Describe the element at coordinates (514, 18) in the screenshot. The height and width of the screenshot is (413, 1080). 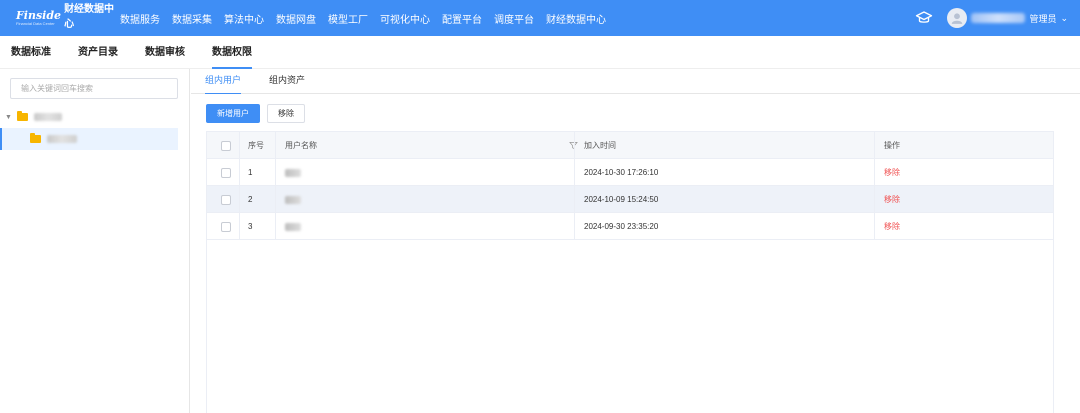
I see `nav-item-schedule-platform: 调度平台` at that location.